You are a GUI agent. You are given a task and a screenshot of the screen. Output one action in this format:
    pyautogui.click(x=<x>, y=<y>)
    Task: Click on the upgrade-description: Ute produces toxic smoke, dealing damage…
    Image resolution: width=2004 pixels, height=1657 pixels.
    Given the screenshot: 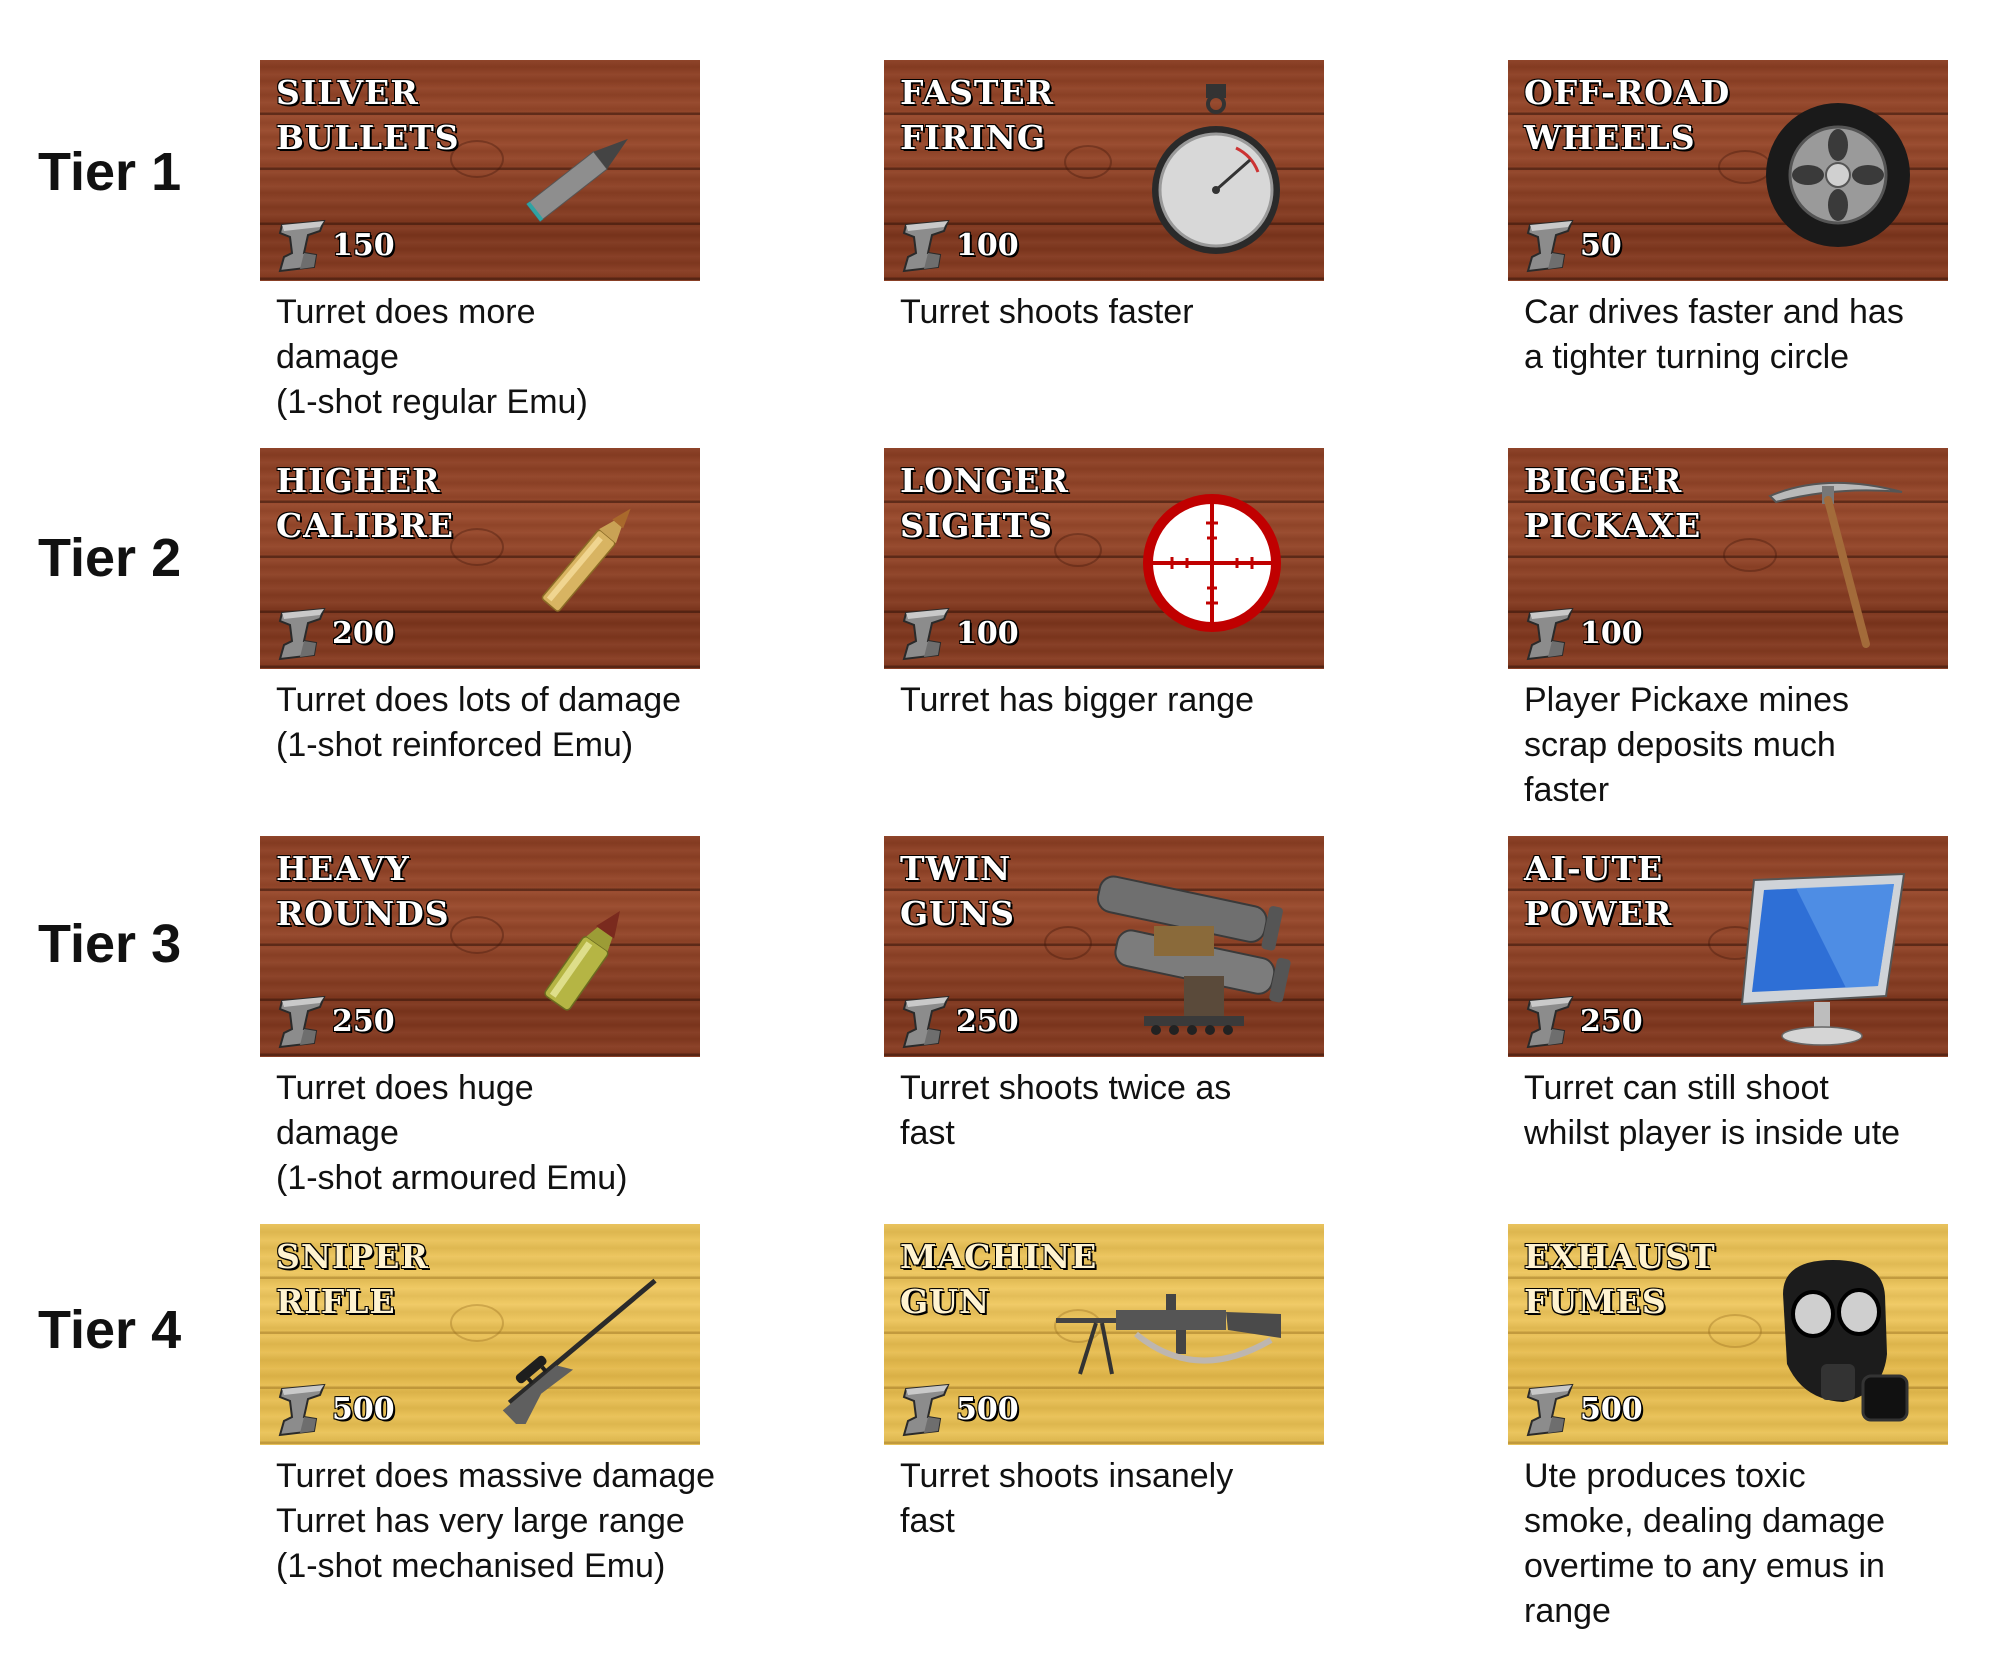 What is the action you would take?
    pyautogui.click(x=1705, y=1543)
    